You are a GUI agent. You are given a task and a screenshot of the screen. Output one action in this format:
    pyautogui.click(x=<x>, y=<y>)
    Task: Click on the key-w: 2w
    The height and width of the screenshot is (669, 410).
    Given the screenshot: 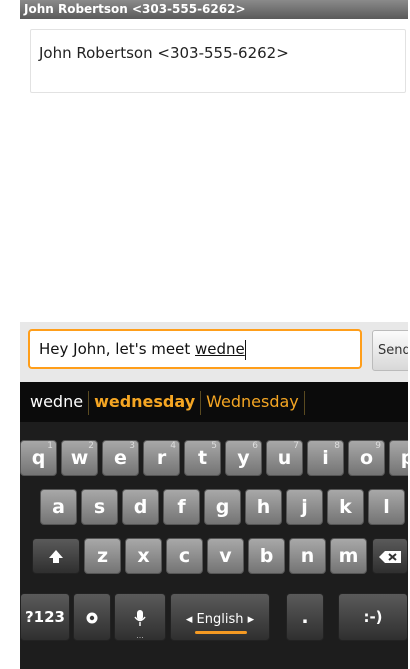 What is the action you would take?
    pyautogui.click(x=79, y=458)
    